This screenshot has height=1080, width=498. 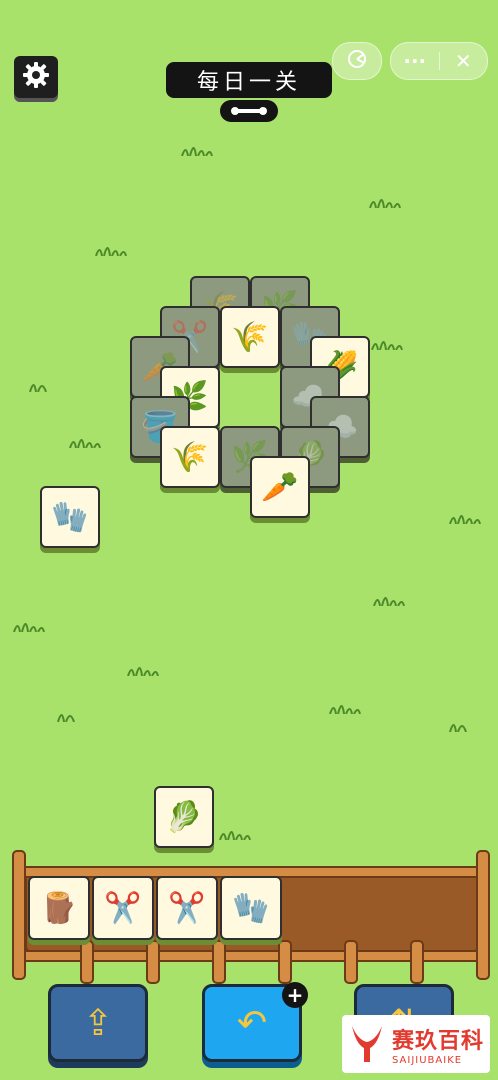 What do you see at coordinates (252, 1023) in the screenshot?
I see `undo-arrow-icon: ↶` at bounding box center [252, 1023].